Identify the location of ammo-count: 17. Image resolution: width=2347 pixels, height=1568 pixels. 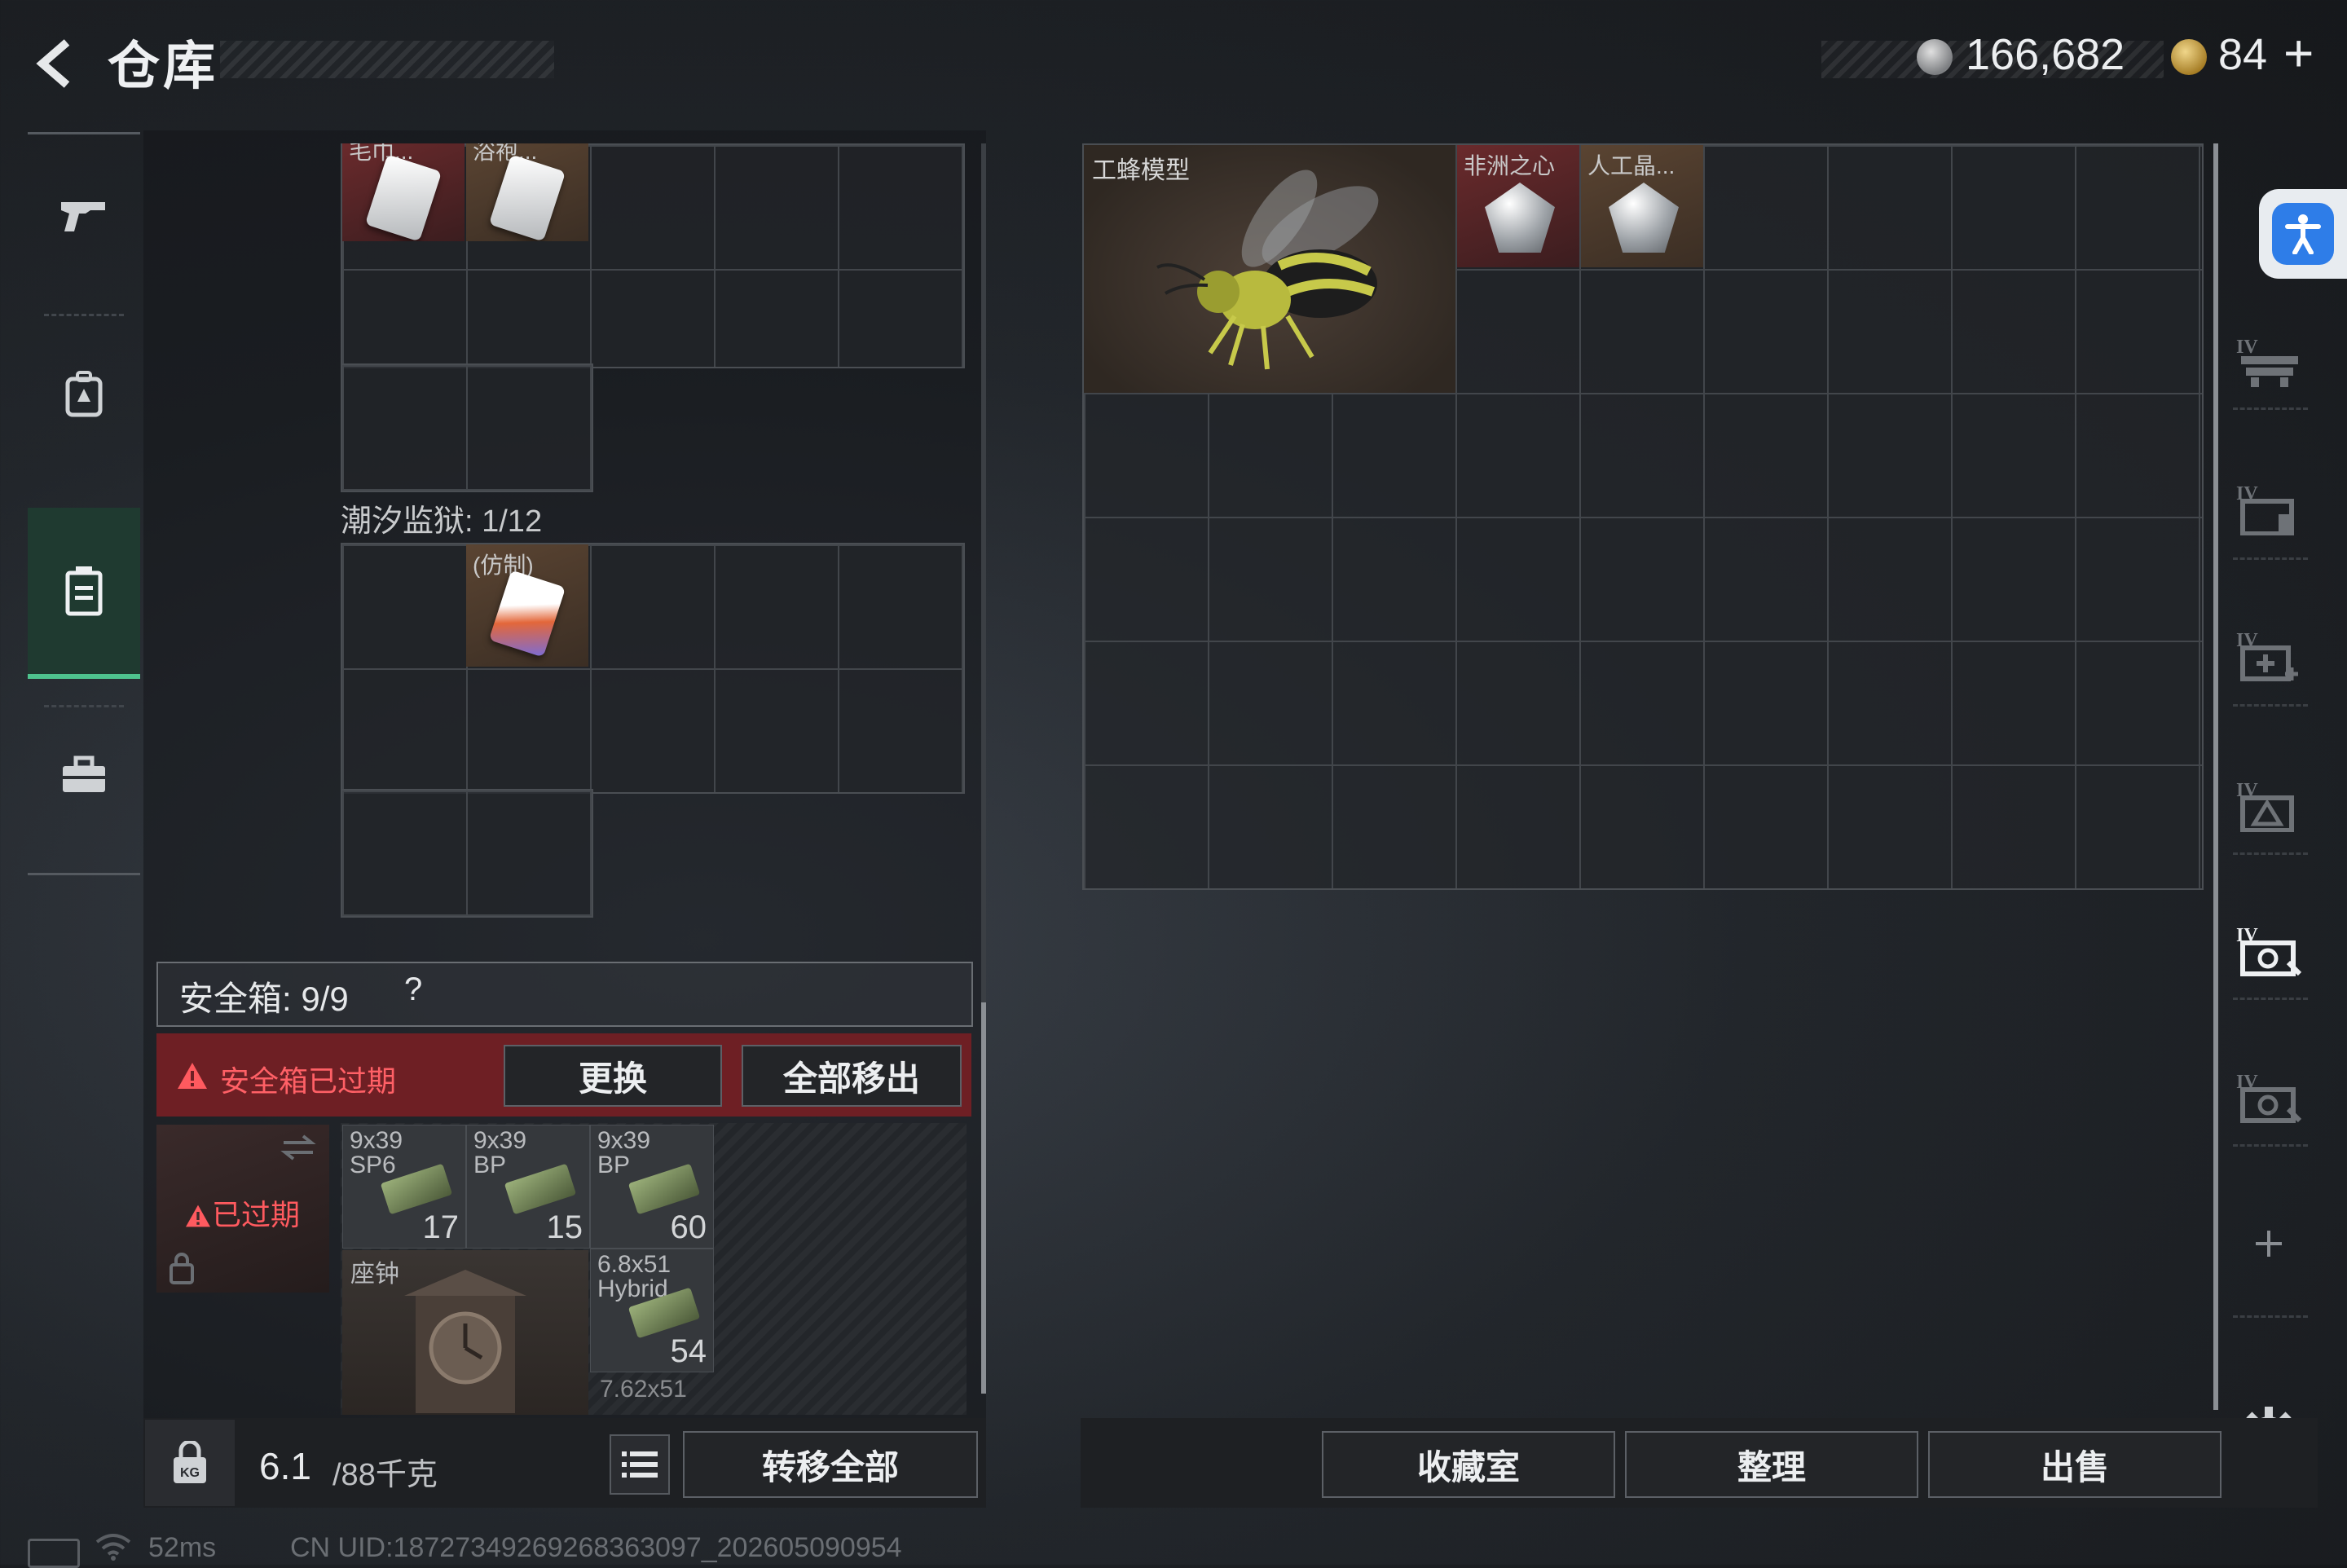
(441, 1227).